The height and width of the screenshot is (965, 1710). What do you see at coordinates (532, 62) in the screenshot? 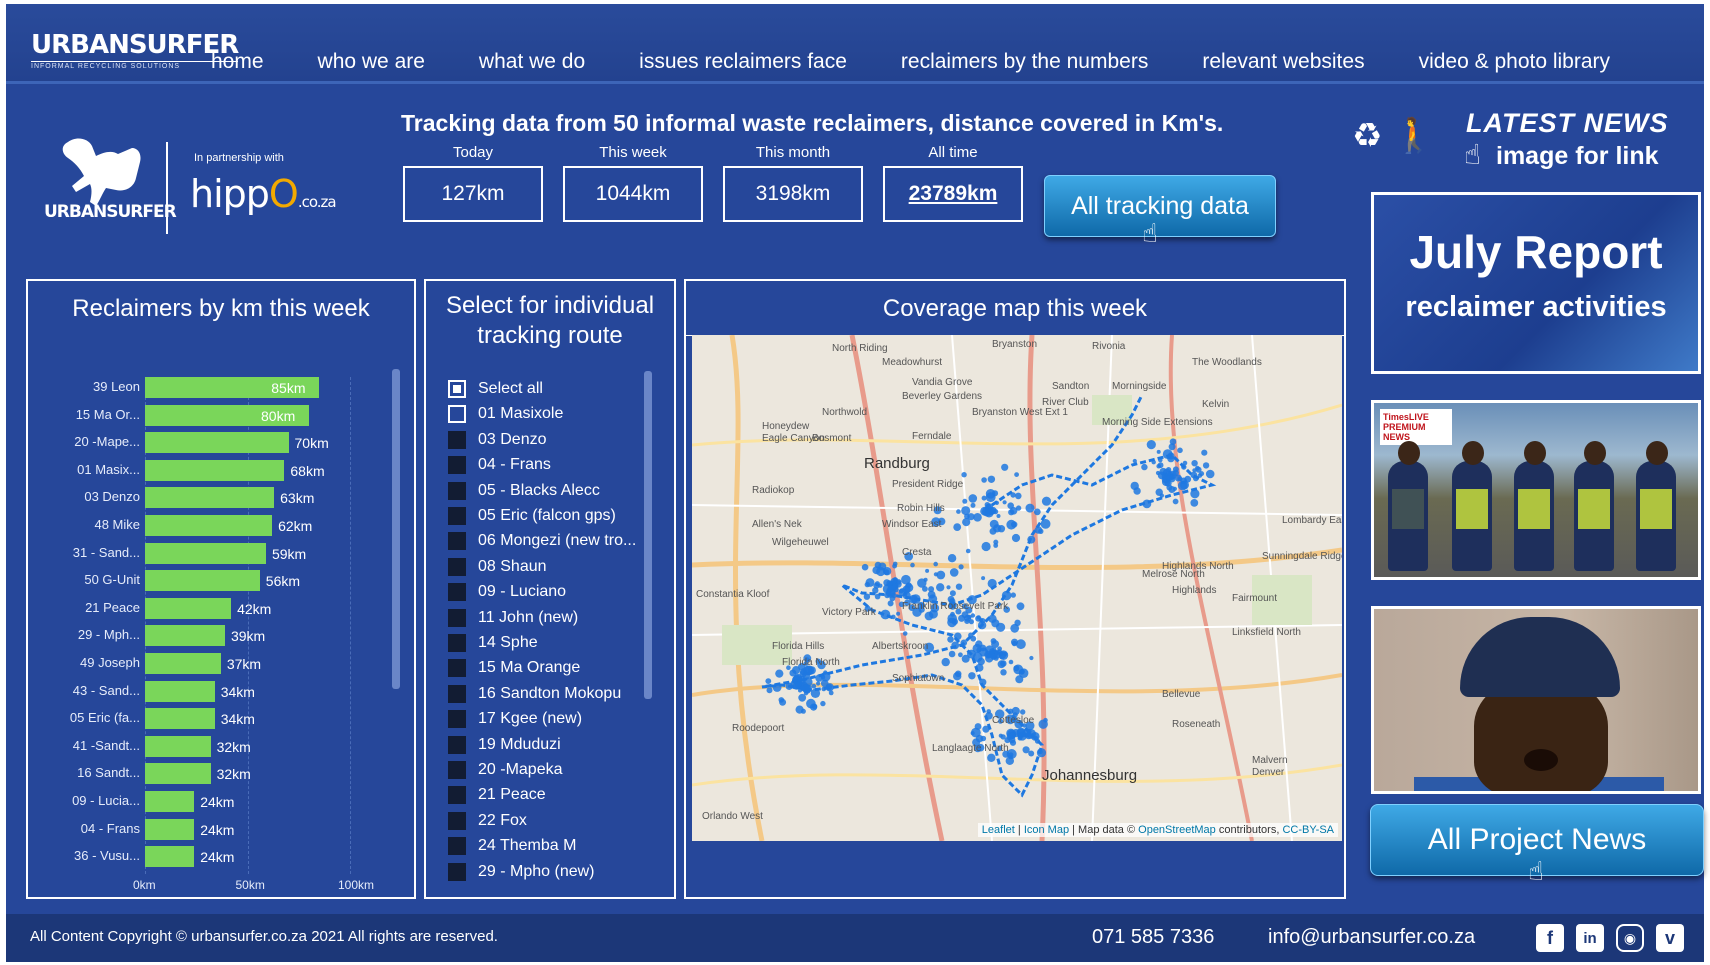
I see `nav-what-we-do: what we do` at bounding box center [532, 62].